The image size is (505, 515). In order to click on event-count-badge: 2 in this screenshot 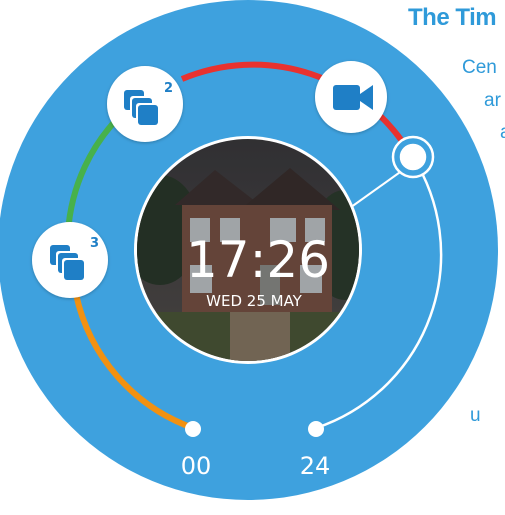, I will do `click(168, 88)`.